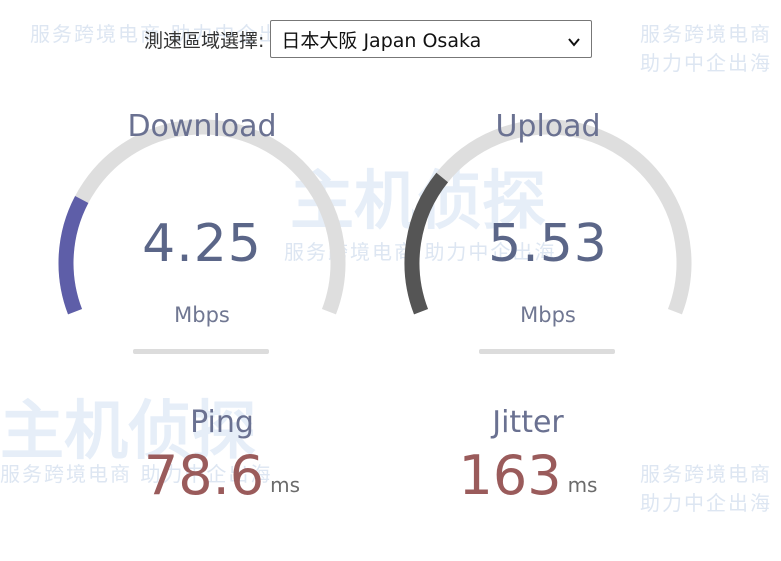 The height and width of the screenshot is (561, 781). Describe the element at coordinates (548, 315) in the screenshot. I see `upload-unit: Mbps` at that location.